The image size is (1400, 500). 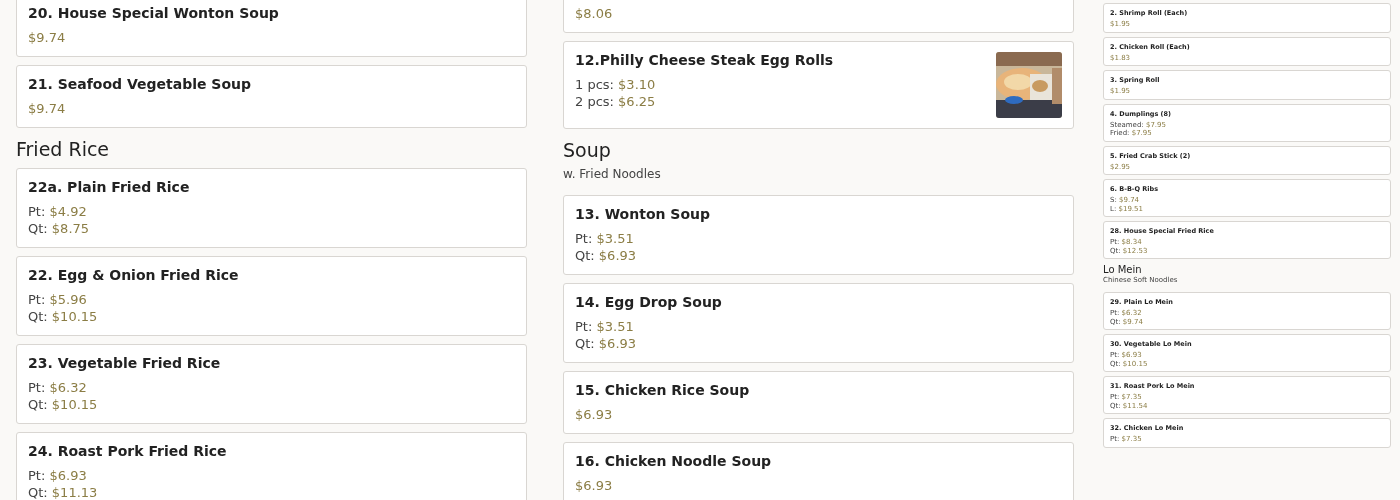 What do you see at coordinates (58, 387) in the screenshot?
I see `price-line: Pt: $6.32` at bounding box center [58, 387].